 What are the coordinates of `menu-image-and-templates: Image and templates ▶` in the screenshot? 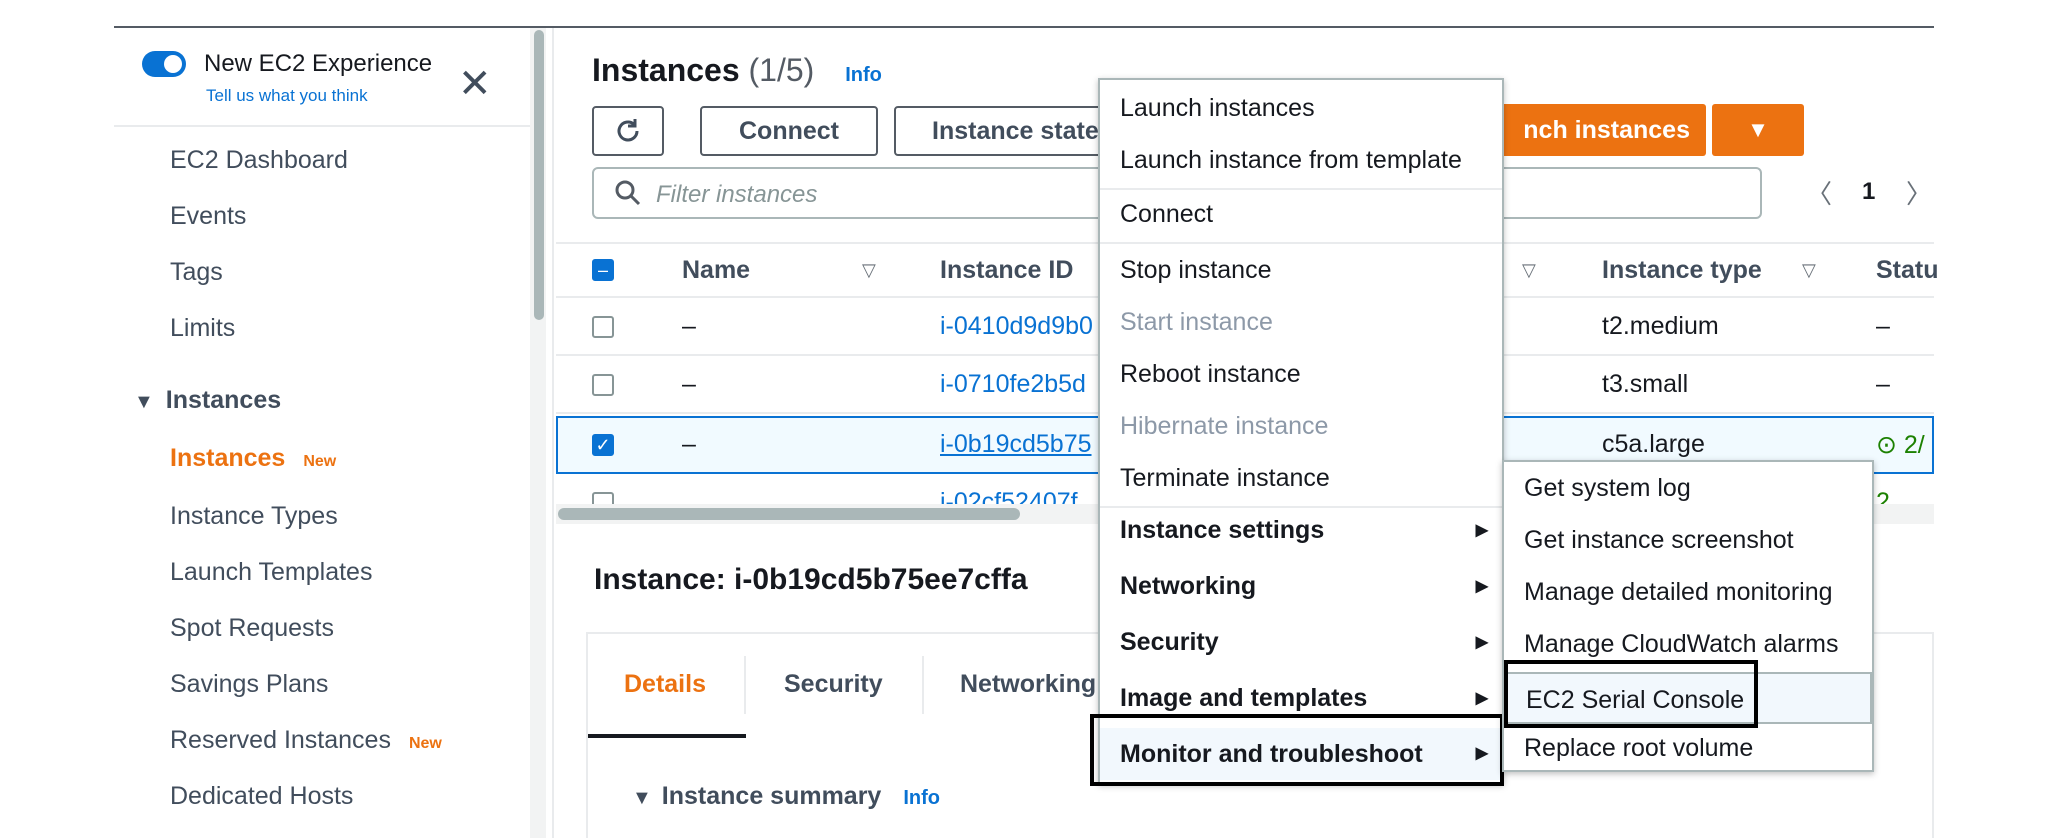 It's located at (1301, 698).